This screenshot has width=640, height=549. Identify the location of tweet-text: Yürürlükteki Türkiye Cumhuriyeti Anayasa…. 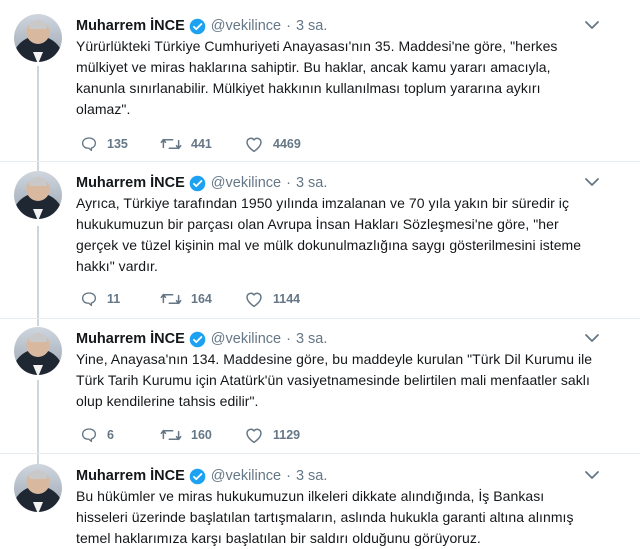
(317, 77).